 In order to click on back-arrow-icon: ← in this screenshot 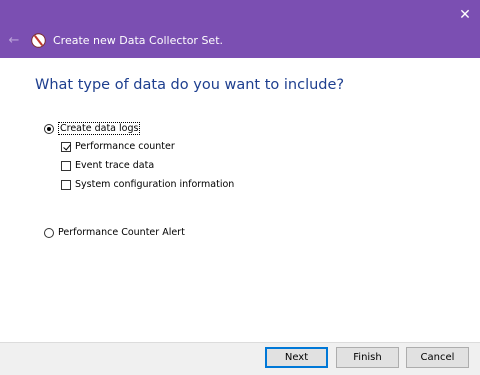, I will do `click(14, 40)`.